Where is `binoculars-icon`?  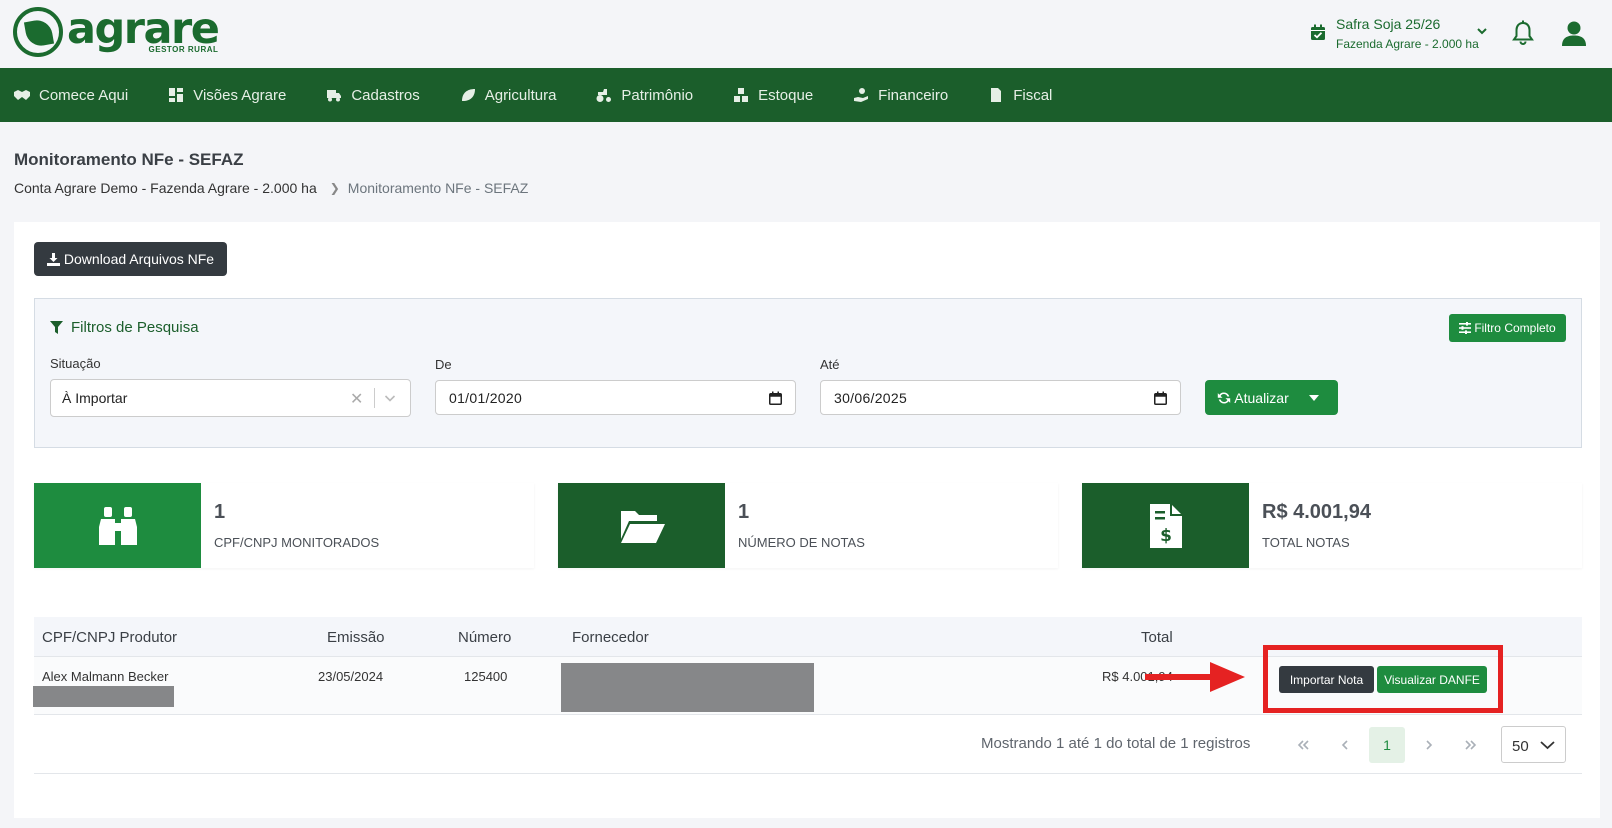 binoculars-icon is located at coordinates (117, 525).